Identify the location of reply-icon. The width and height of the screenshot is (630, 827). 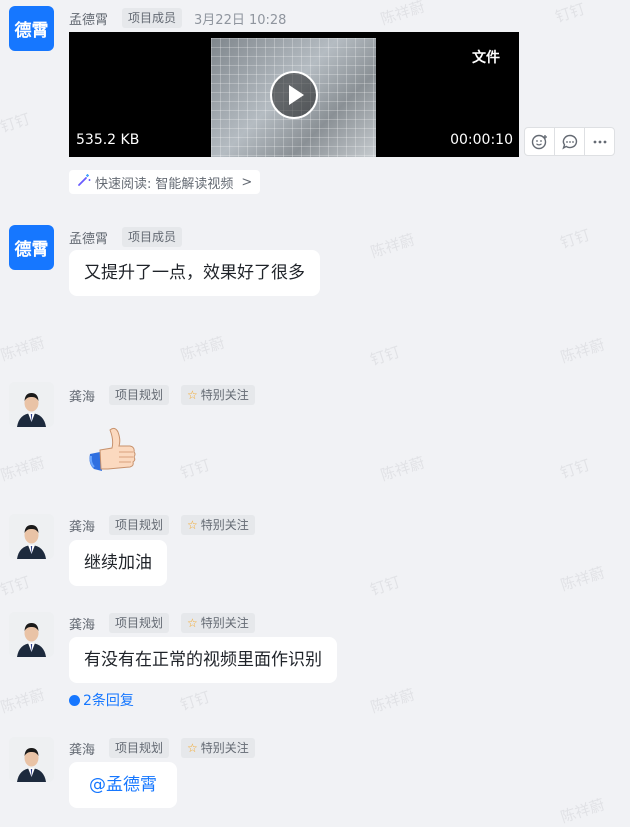
(570, 141).